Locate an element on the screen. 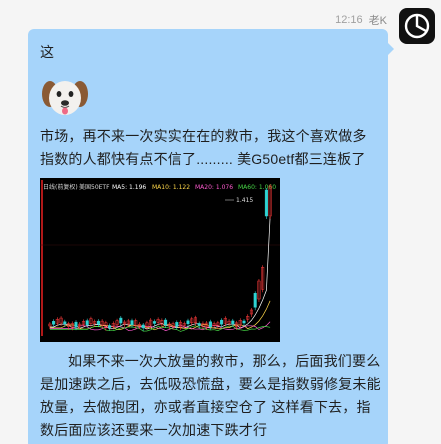 The width and height of the screenshot is (441, 444). ma5-label: MA5: 1.196 is located at coordinates (129, 187).